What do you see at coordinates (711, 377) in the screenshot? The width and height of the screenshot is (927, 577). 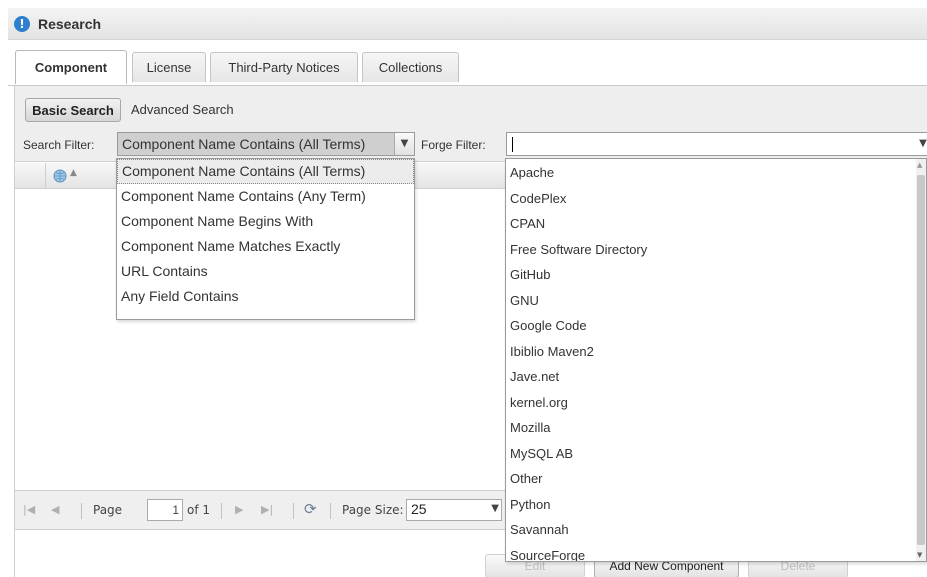 I see `forge-option: Jave.net` at bounding box center [711, 377].